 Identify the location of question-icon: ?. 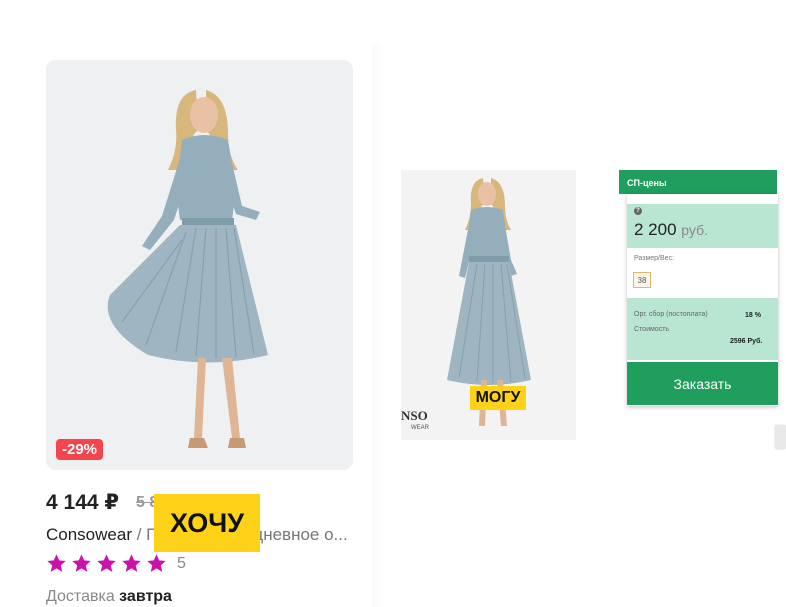
(638, 211).